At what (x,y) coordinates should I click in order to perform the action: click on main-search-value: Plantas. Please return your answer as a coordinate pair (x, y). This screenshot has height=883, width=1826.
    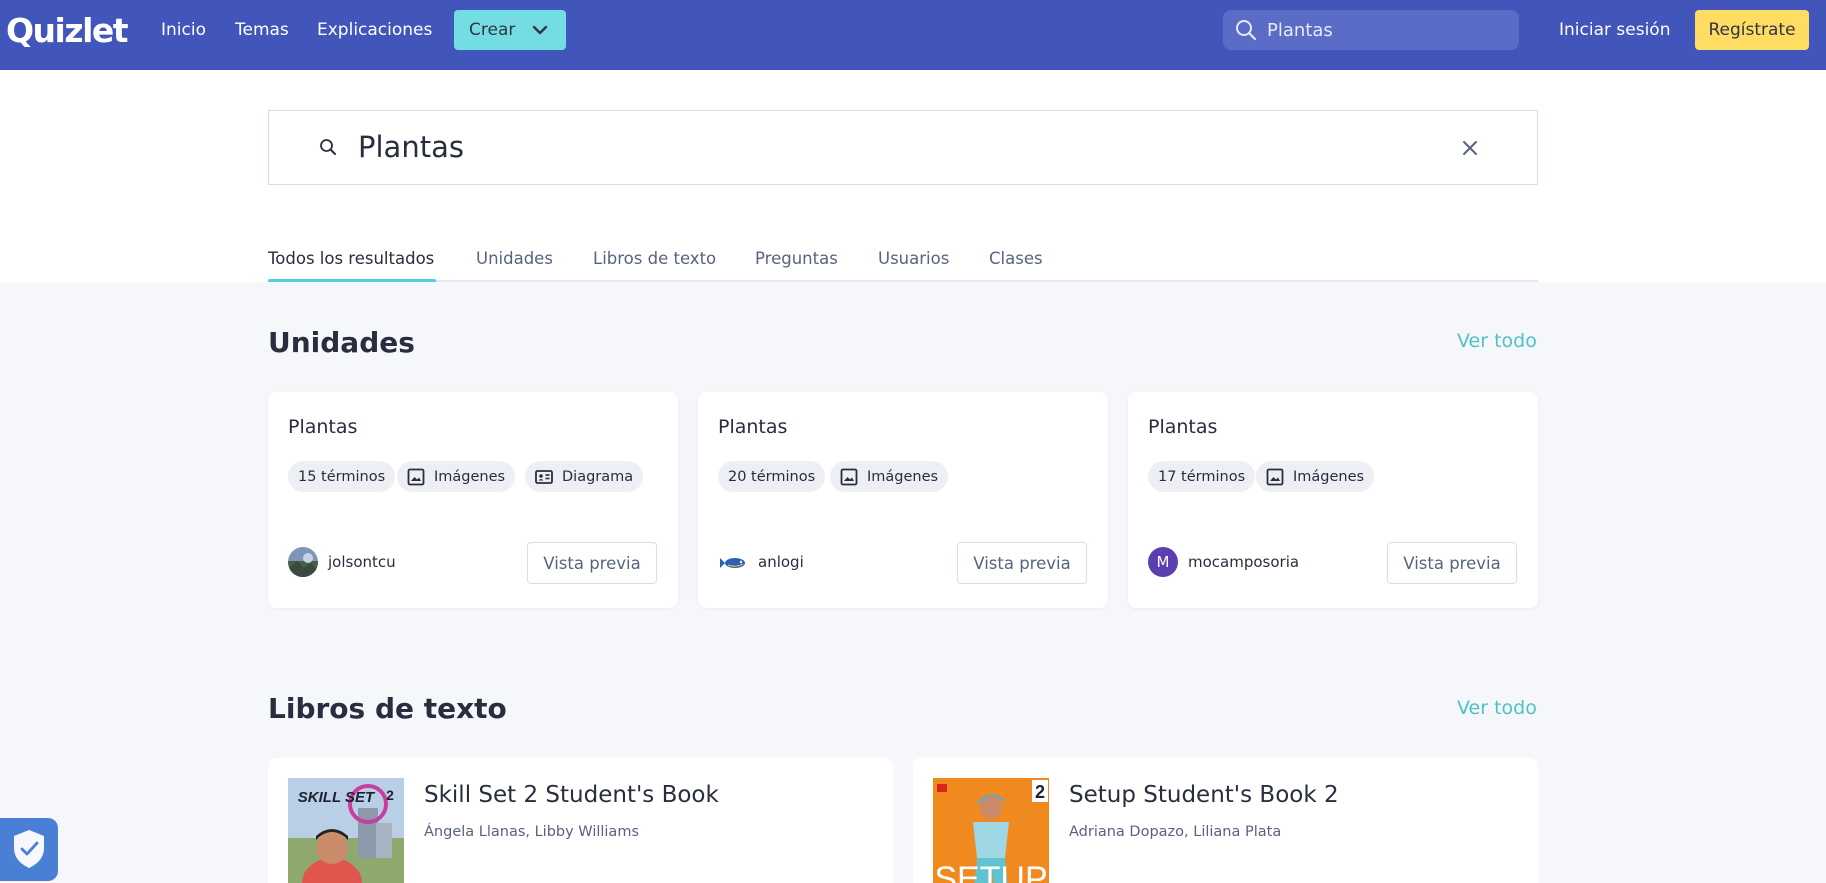
    Looking at the image, I should click on (411, 147).